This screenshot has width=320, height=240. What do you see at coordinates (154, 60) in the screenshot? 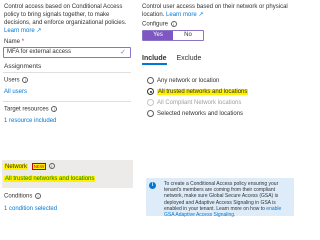
I see `tab-include: Include` at bounding box center [154, 60].